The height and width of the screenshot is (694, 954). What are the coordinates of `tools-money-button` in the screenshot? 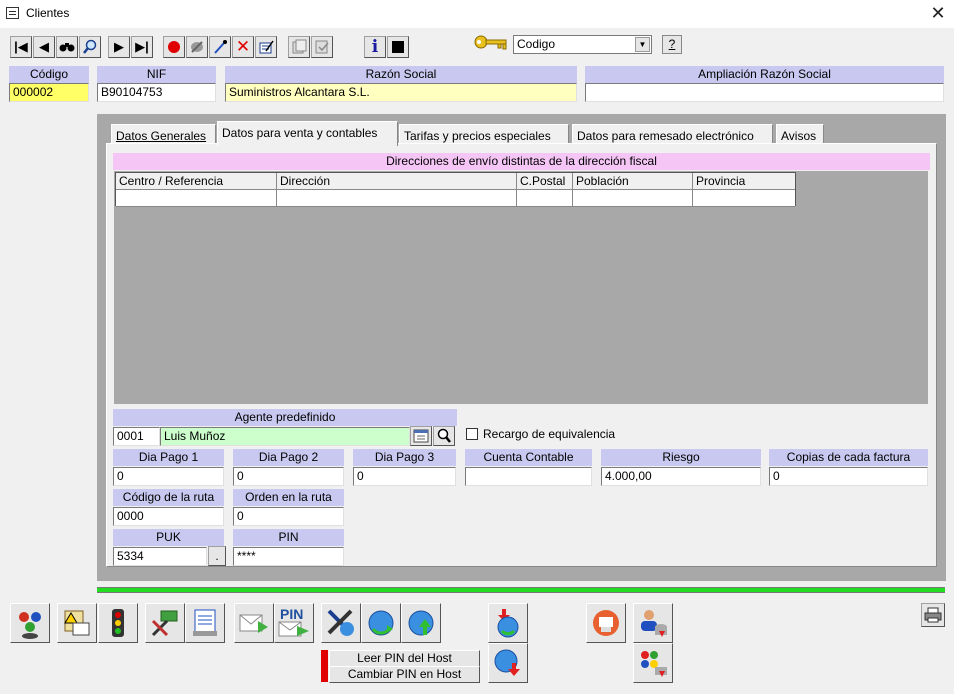 It's located at (165, 623).